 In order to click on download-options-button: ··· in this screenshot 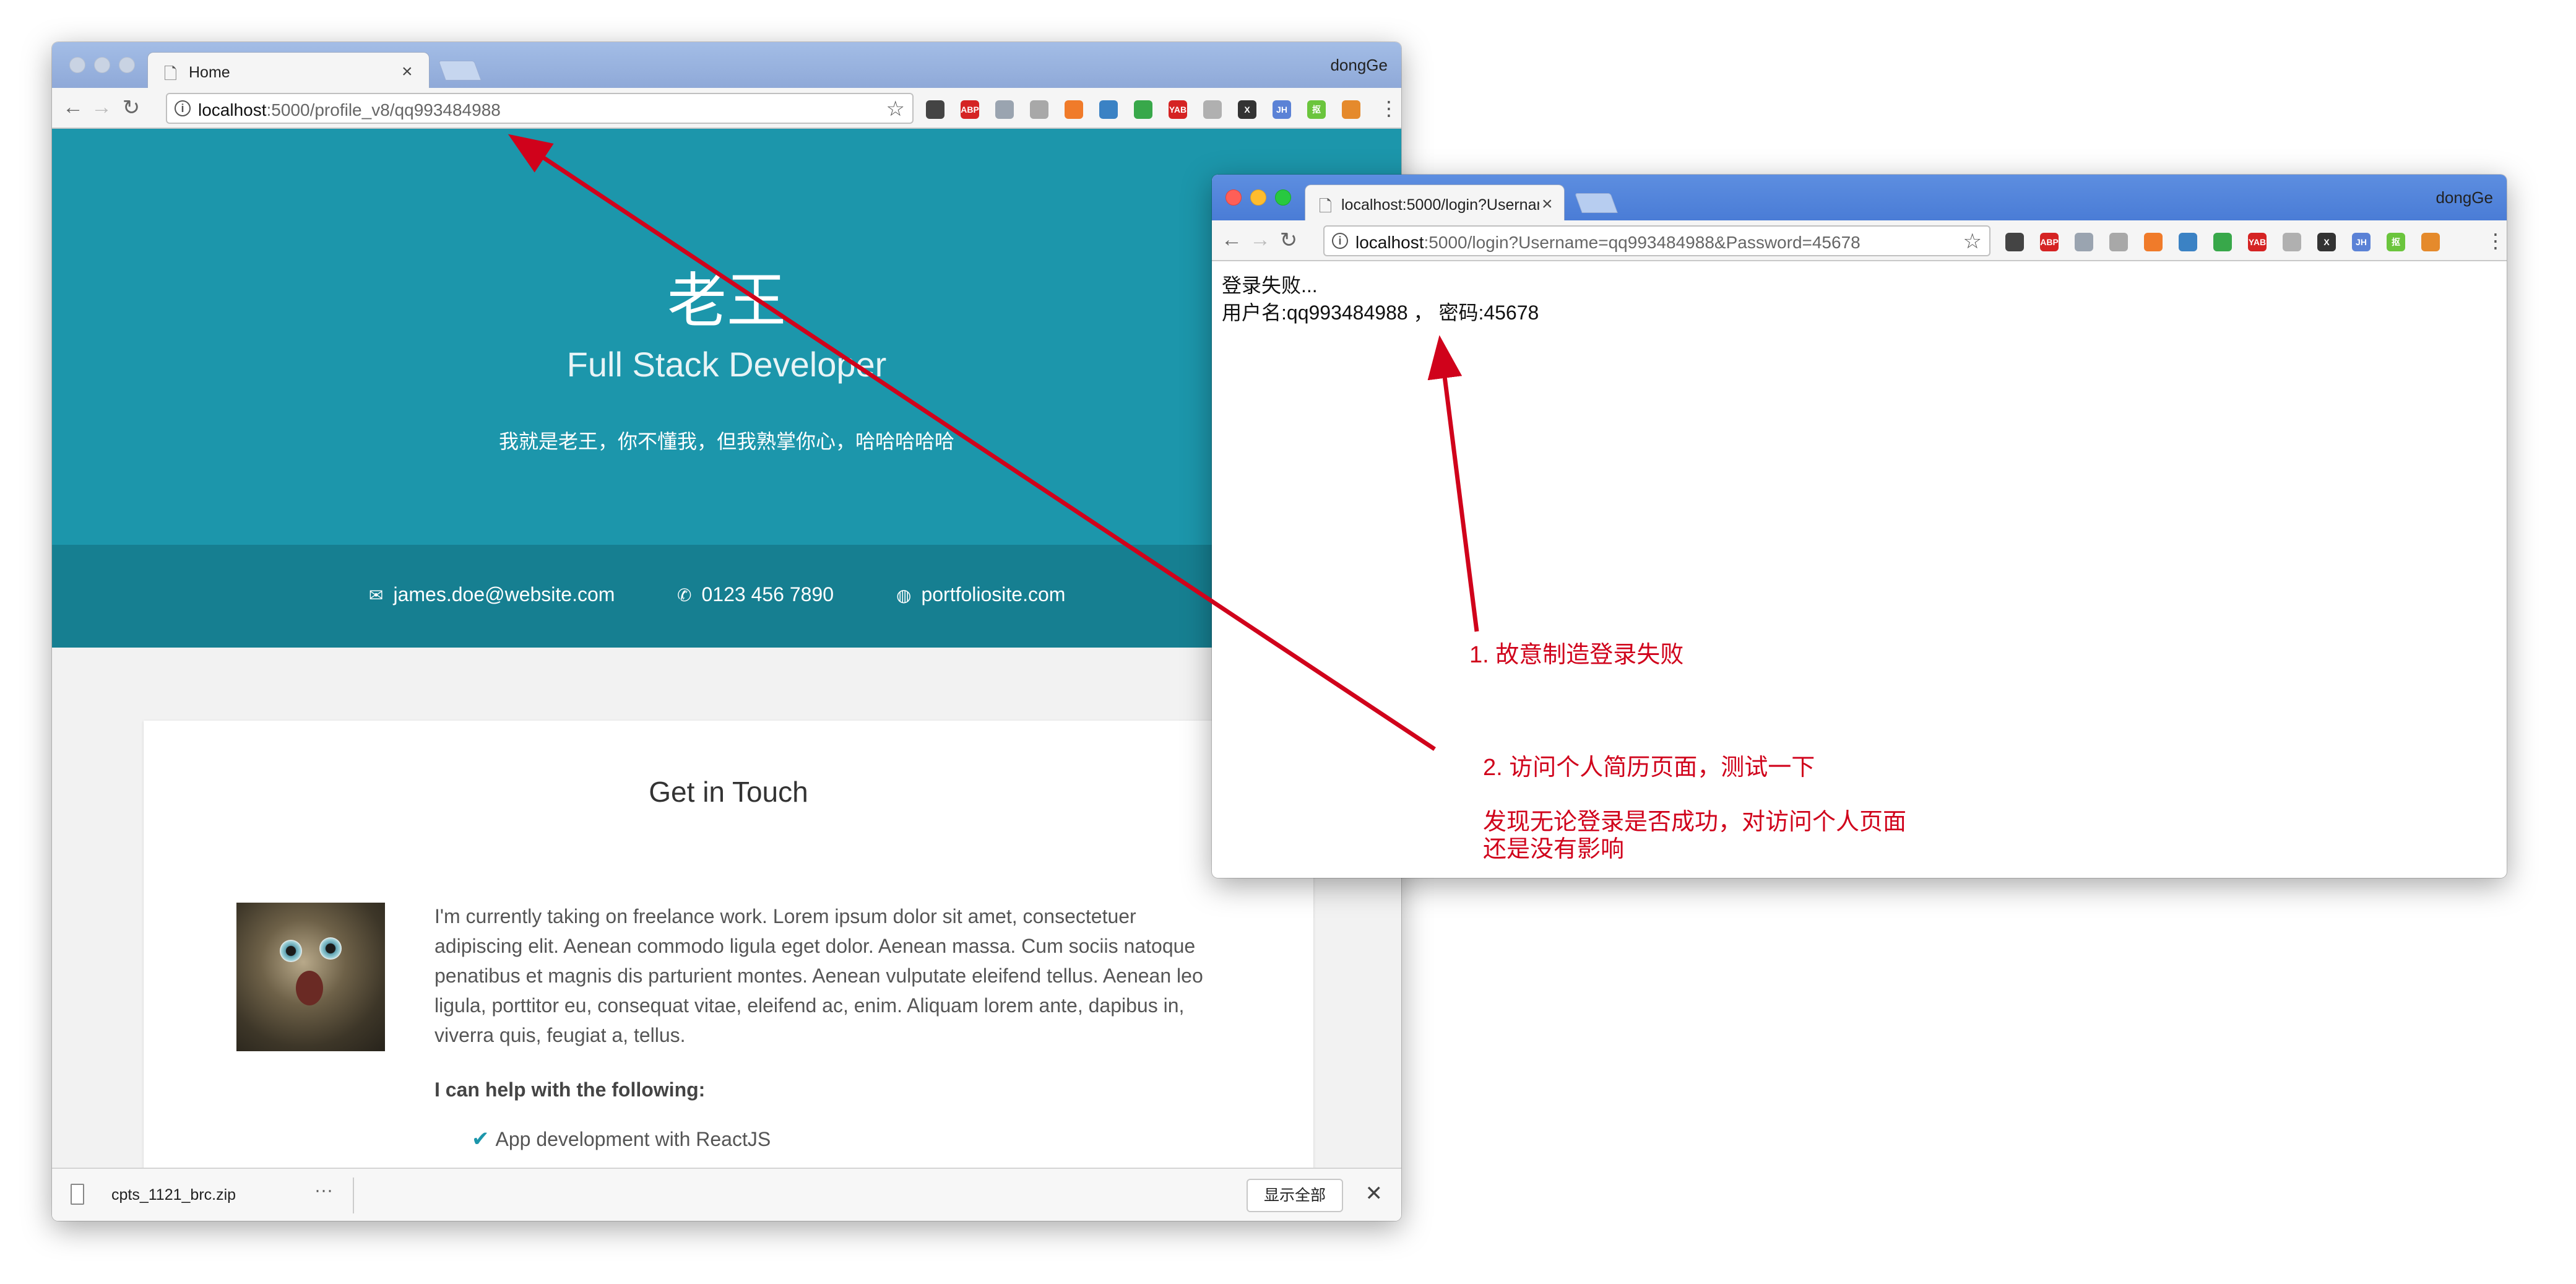, I will do `click(323, 1190)`.